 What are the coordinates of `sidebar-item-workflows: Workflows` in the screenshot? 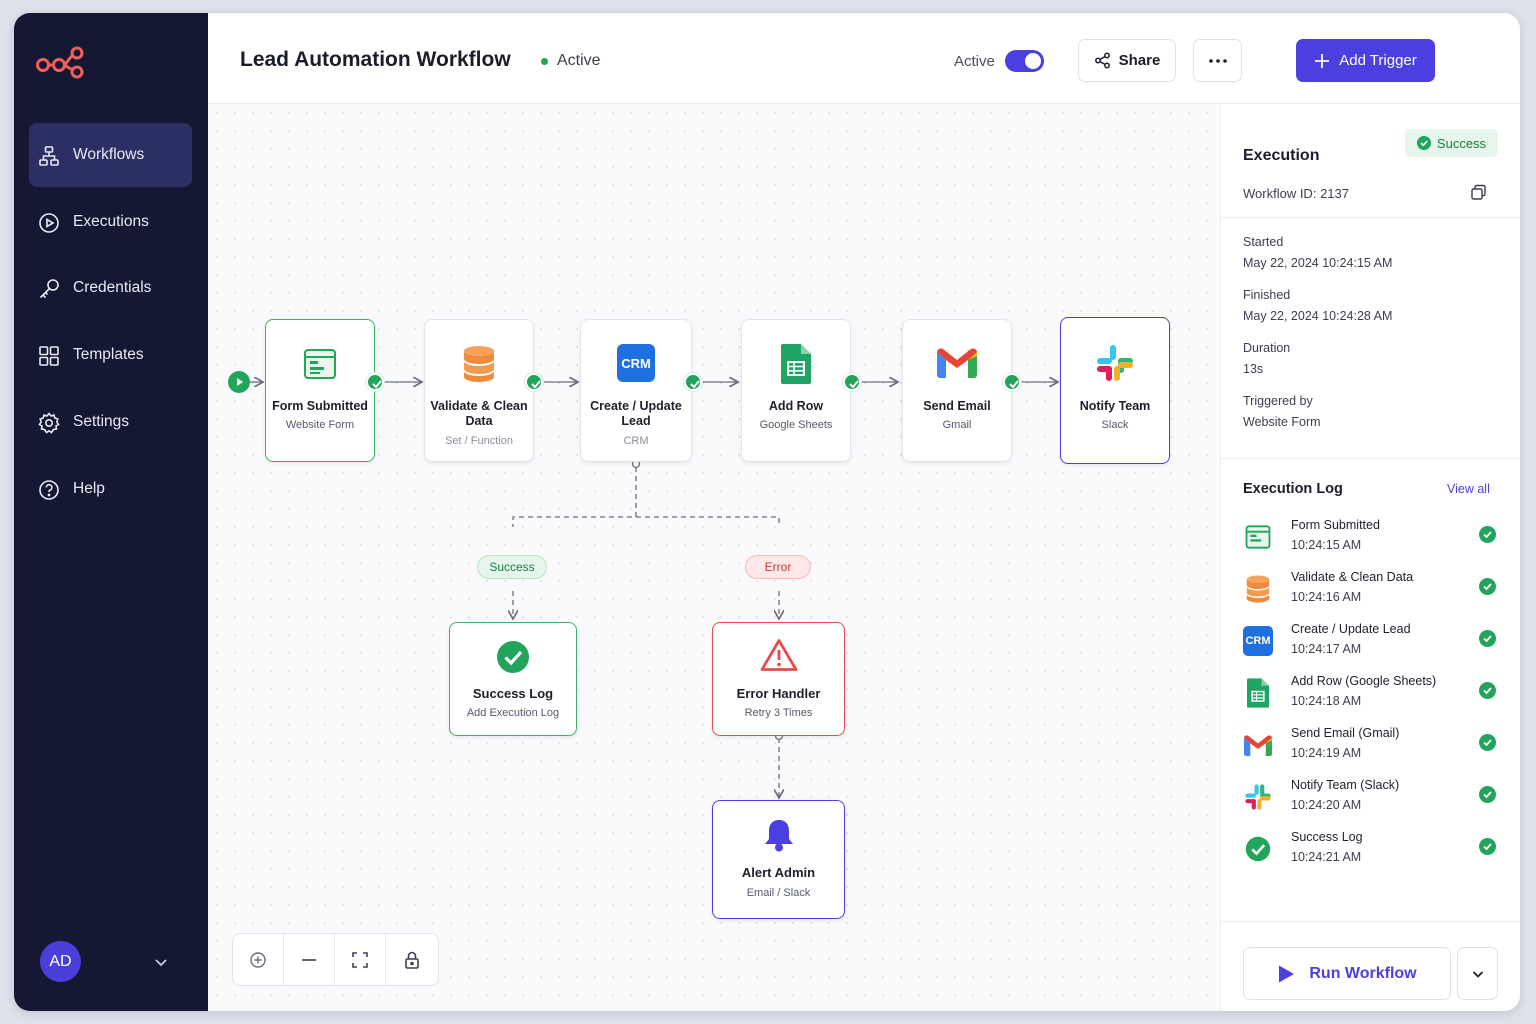 It's located at (110, 155).